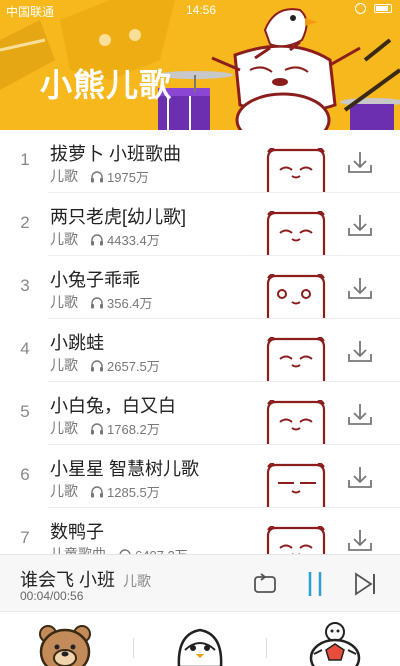 This screenshot has height=666, width=400. I want to click on song-meta: 儿歌 1768.2万, so click(105, 428).